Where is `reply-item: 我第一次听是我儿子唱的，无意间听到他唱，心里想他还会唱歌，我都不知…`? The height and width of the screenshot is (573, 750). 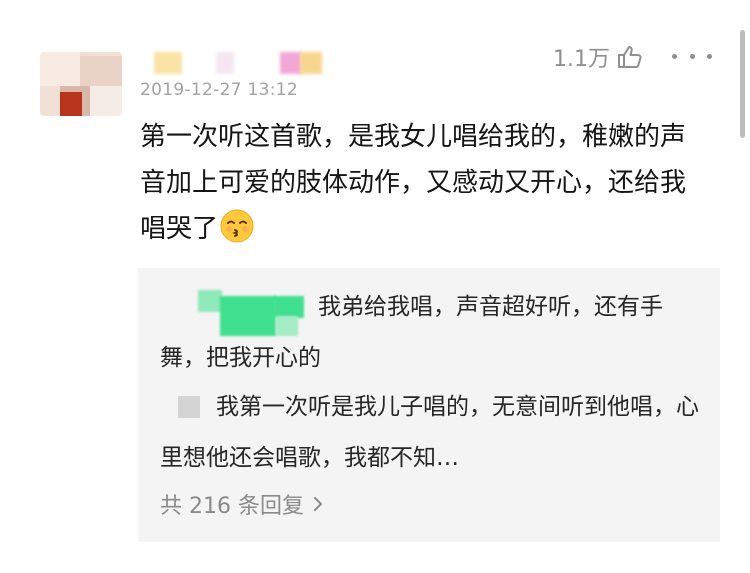
reply-item: 我第一次听是我儿子唱的，无意间听到他唱，心里想他还会唱歌，我都不知… is located at coordinates (430, 433).